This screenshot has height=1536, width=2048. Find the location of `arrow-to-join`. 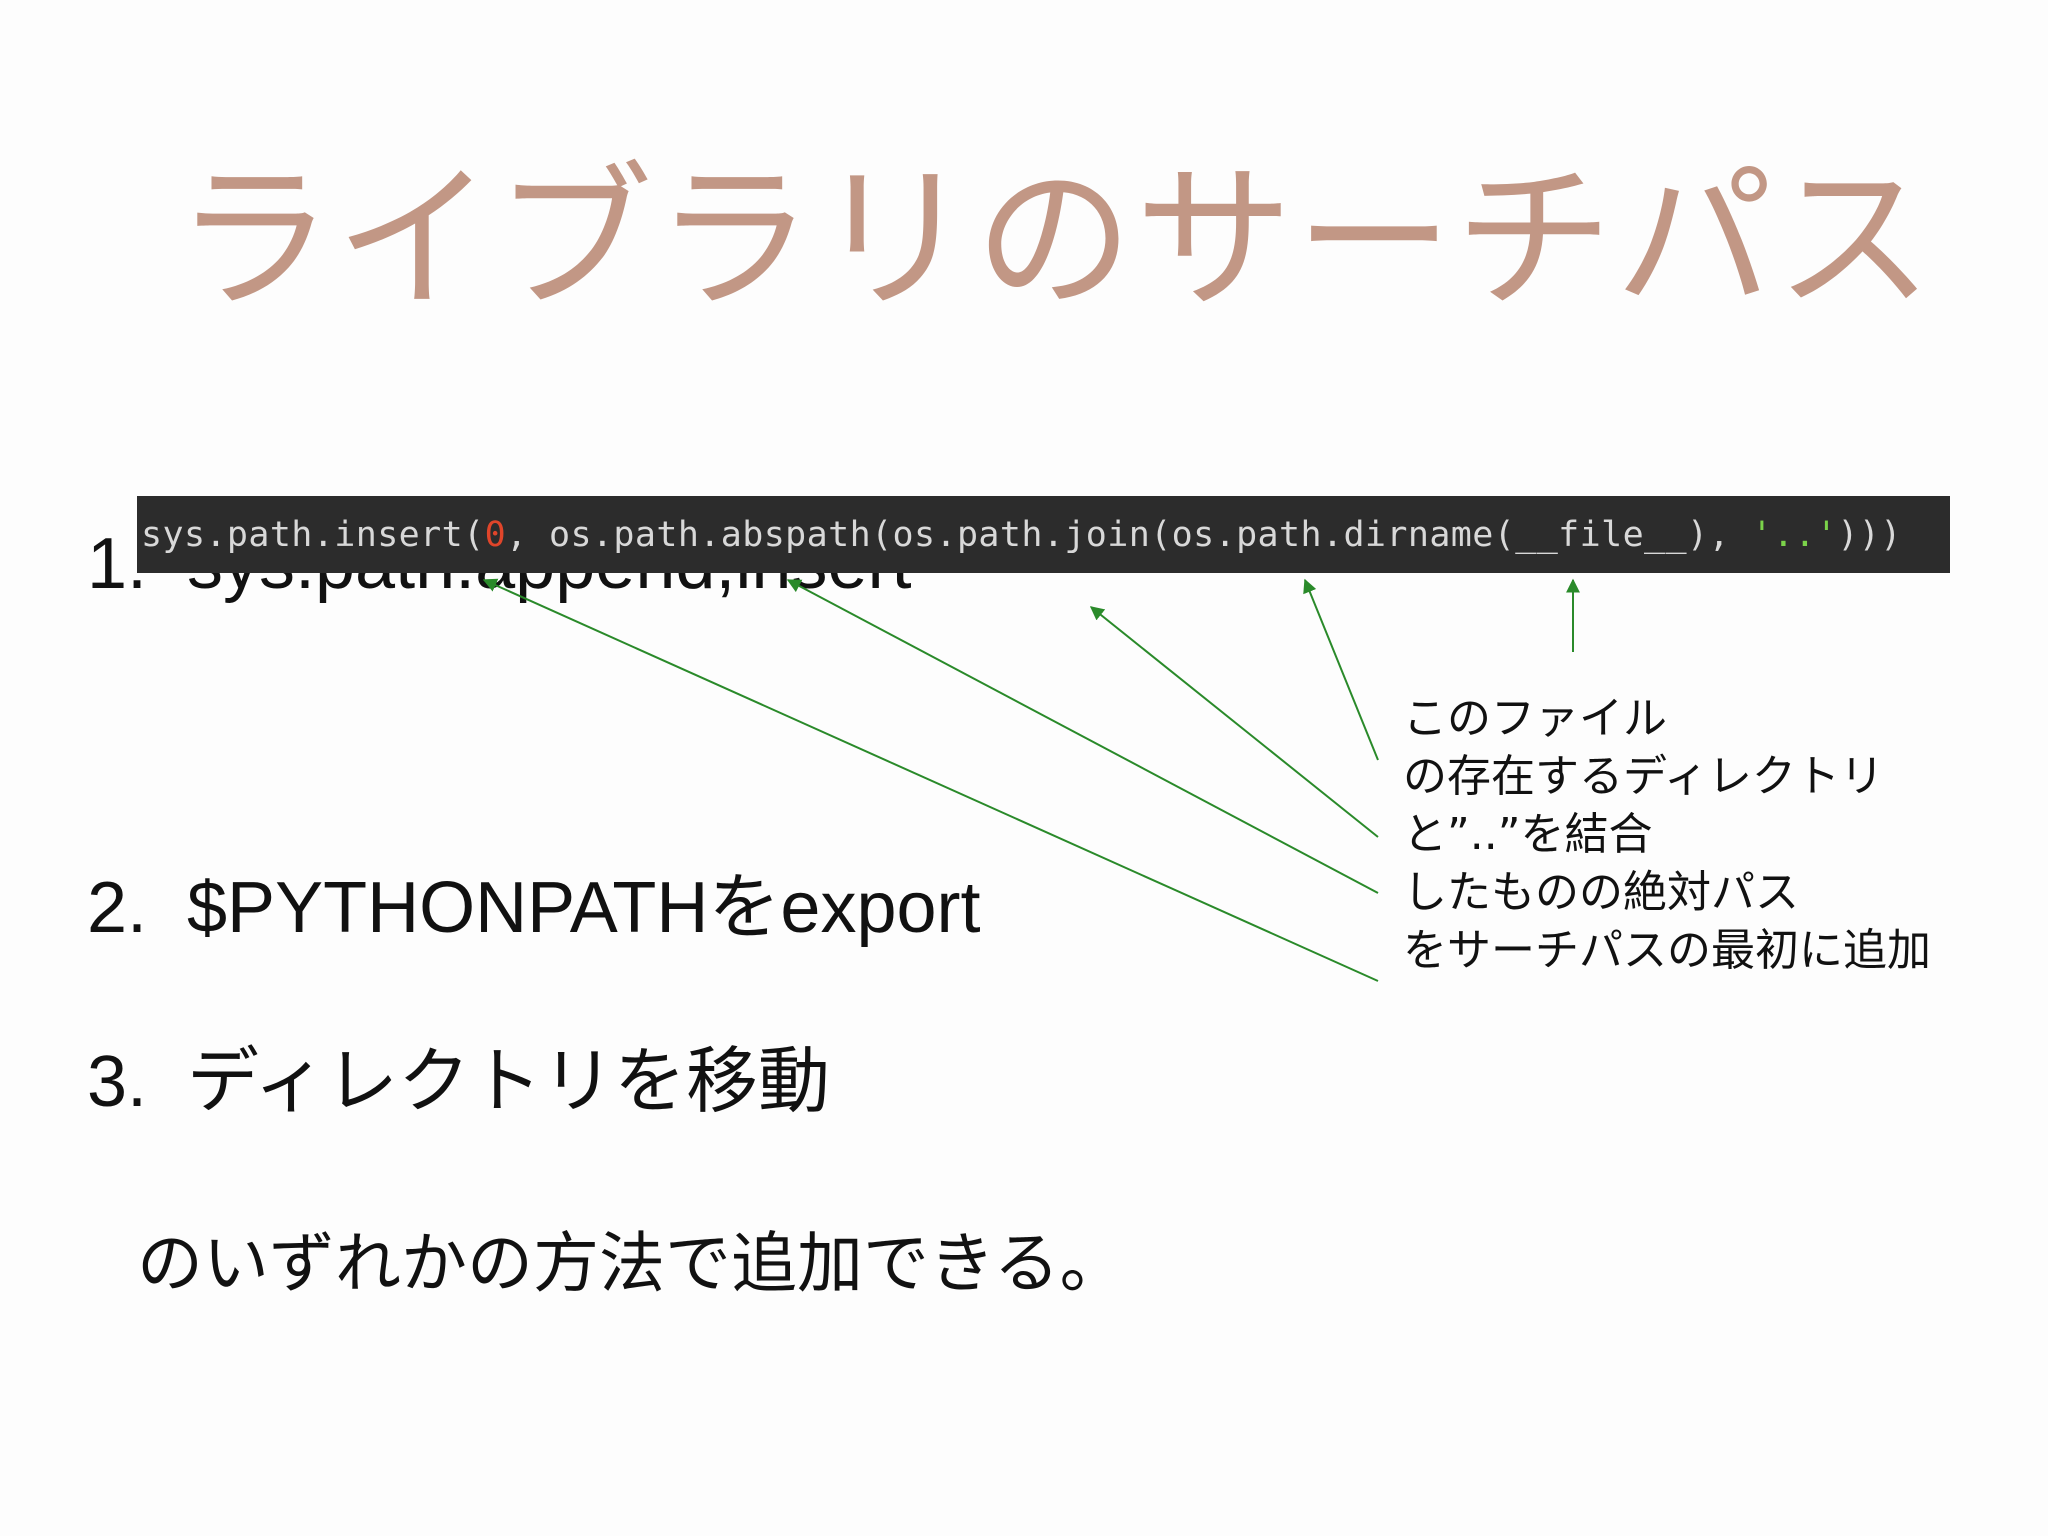

arrow-to-join is located at coordinates (1234, 722).